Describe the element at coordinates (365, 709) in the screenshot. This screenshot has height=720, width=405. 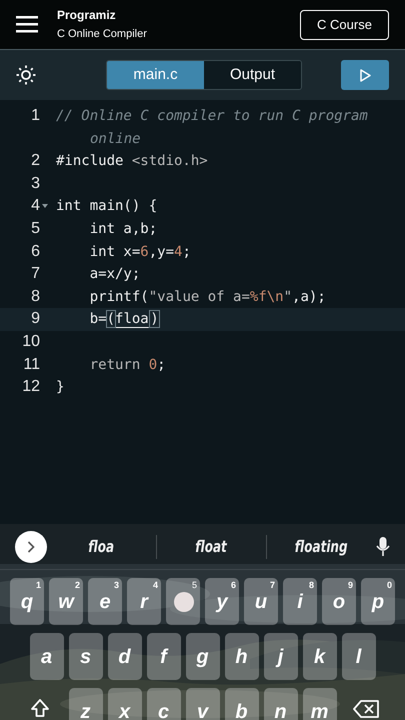
I see `backspace-icon` at that location.